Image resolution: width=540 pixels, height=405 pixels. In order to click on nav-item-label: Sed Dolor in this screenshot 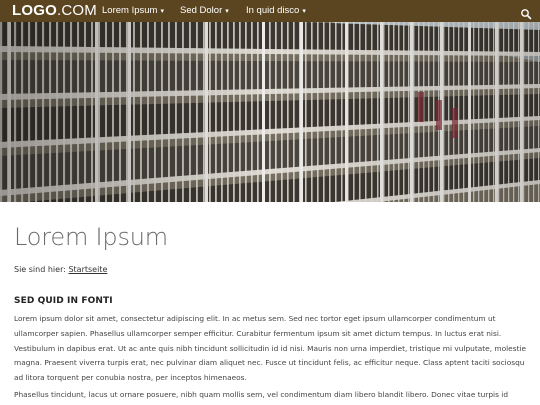, I will do `click(201, 10)`.